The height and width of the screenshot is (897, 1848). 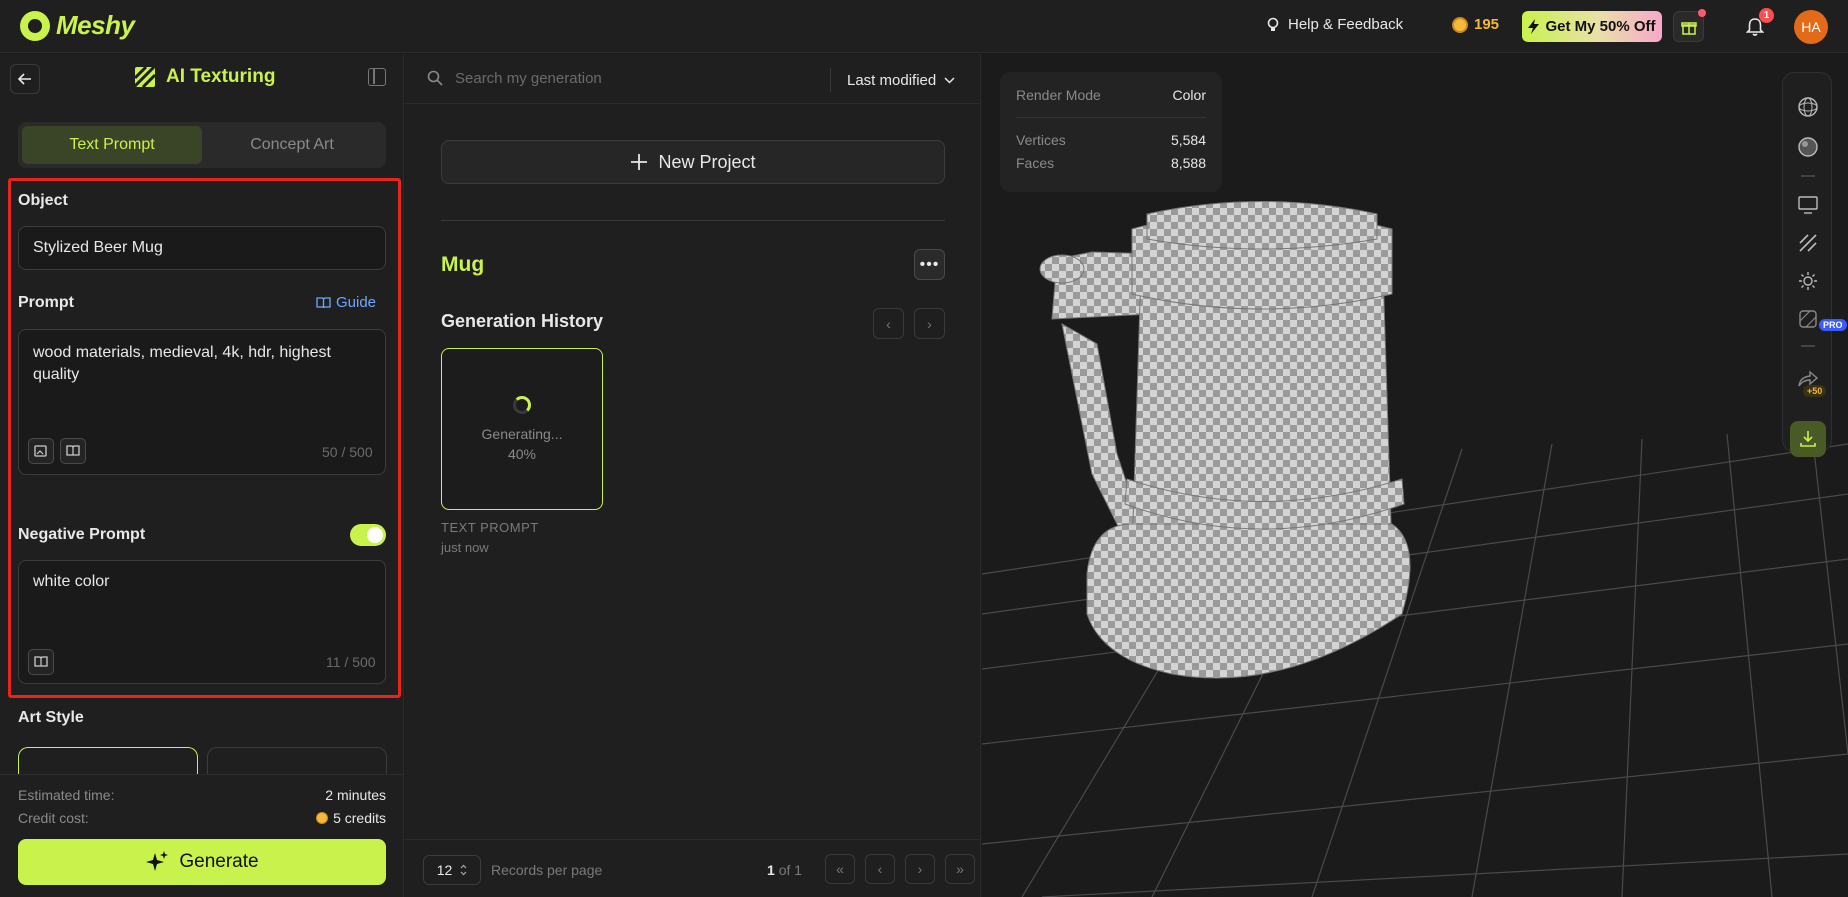 I want to click on search-bar: Search my generation Last modified, so click(x=693, y=79).